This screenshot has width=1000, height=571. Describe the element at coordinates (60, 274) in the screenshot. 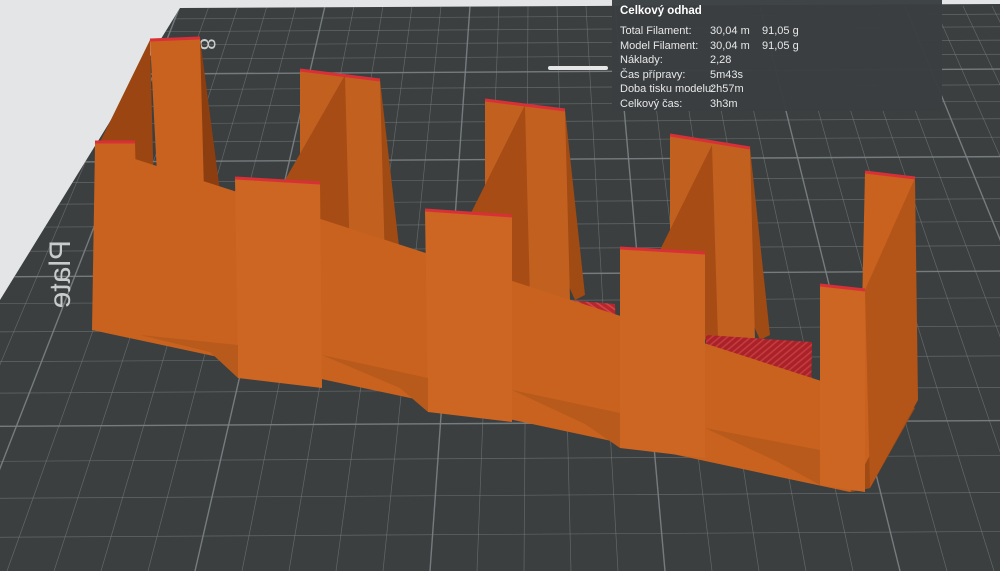

I see `plate-label: Plate` at that location.